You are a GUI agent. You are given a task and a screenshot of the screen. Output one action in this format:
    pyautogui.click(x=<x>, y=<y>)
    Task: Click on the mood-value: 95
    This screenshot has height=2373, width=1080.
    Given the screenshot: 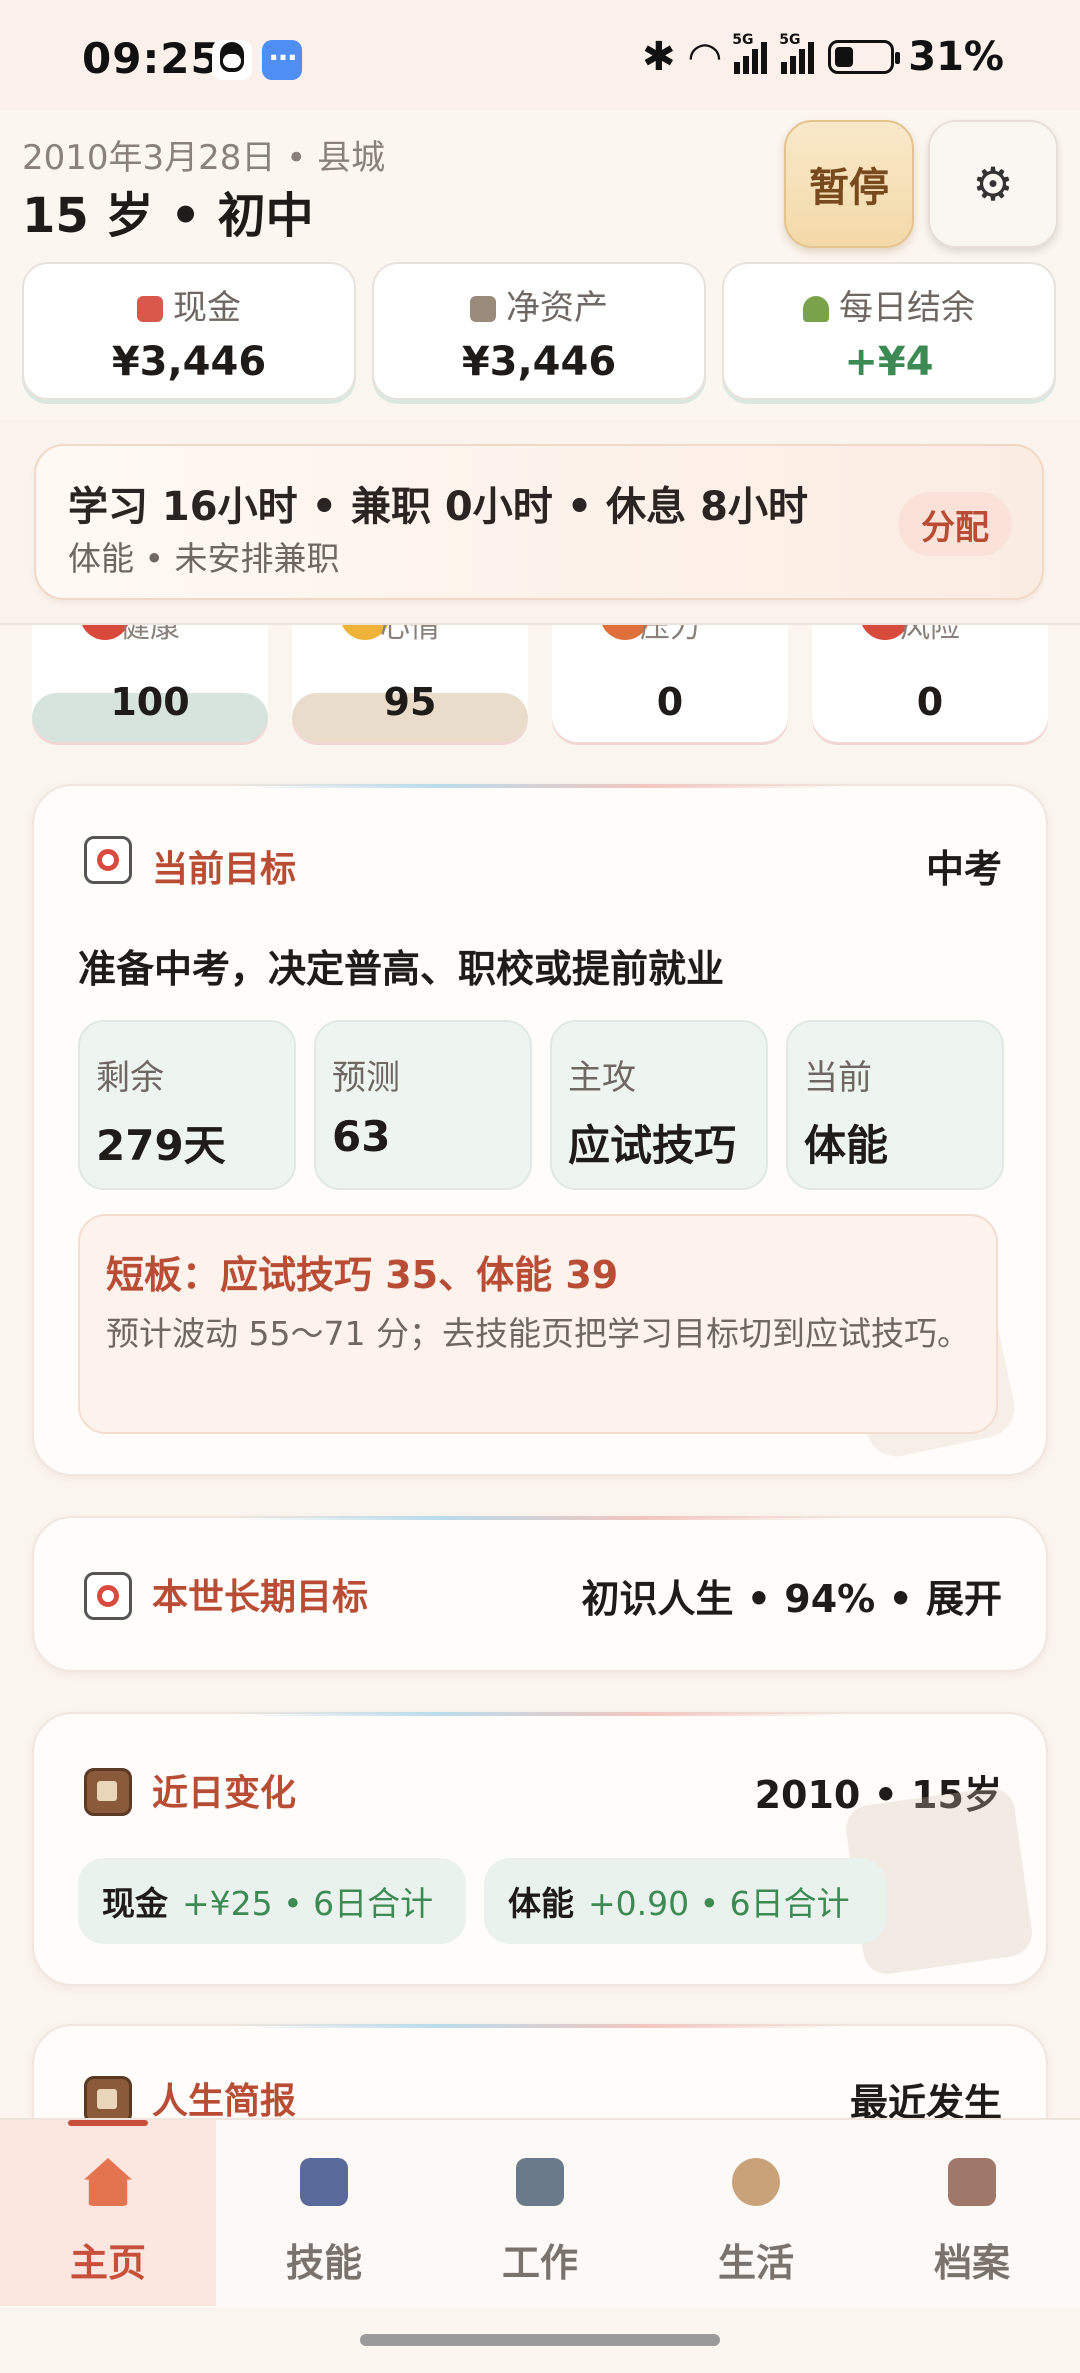 What is the action you would take?
    pyautogui.click(x=410, y=702)
    